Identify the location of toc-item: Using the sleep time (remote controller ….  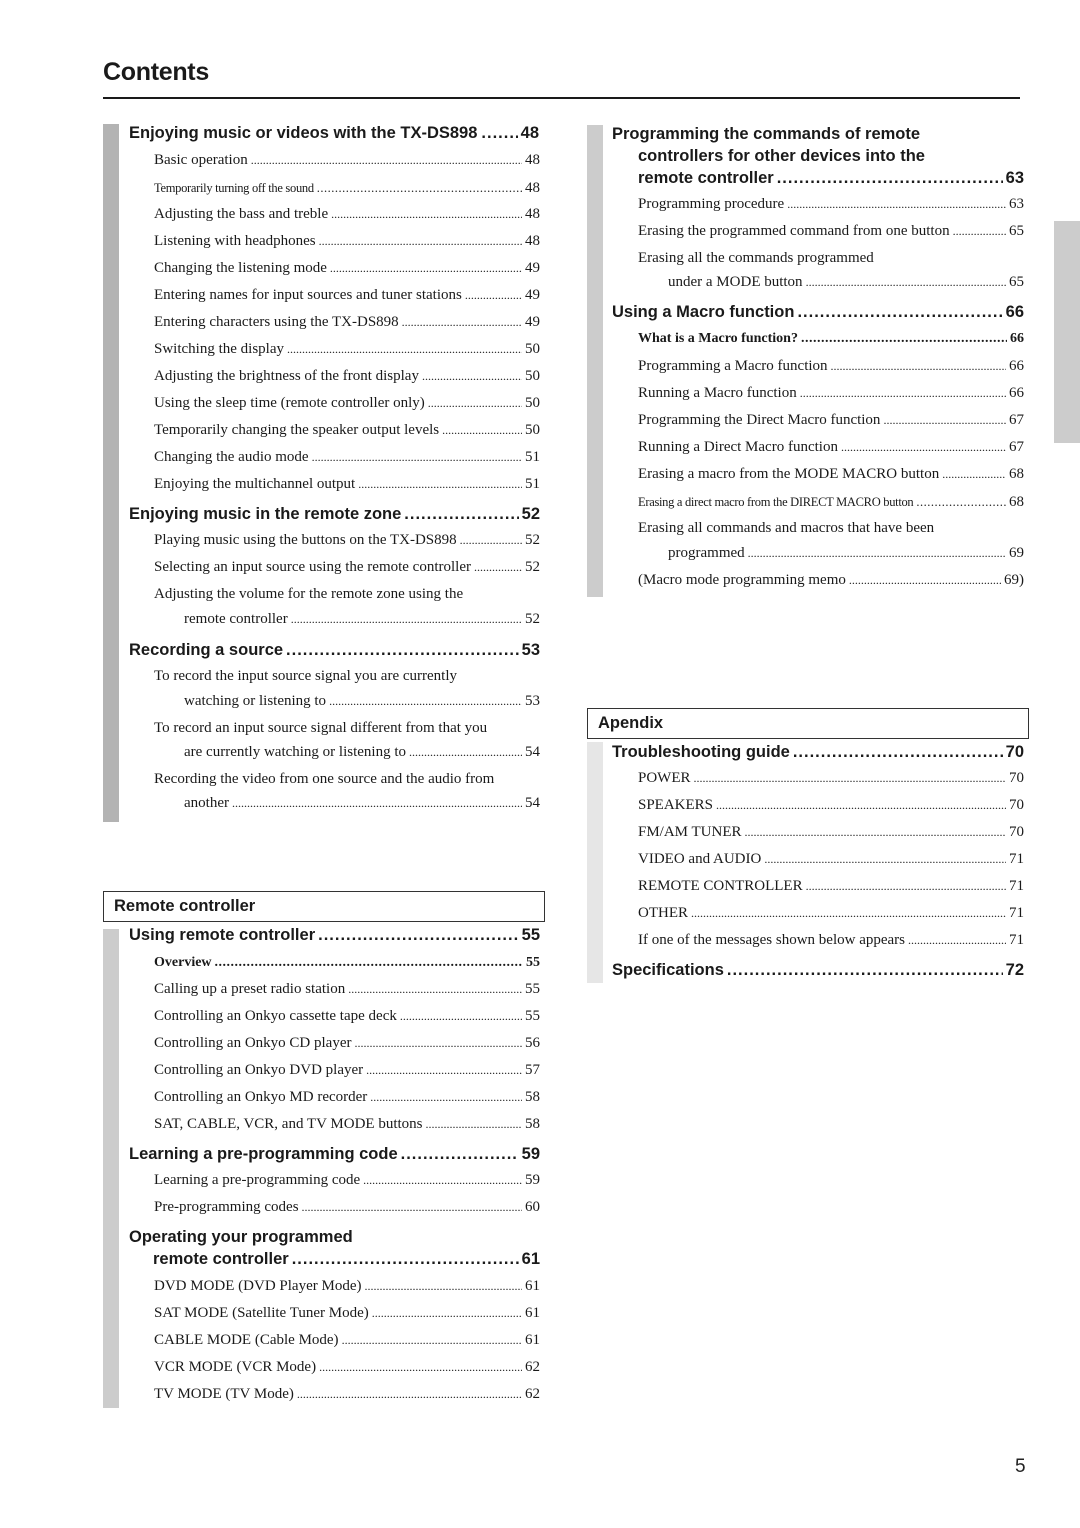
(347, 403).